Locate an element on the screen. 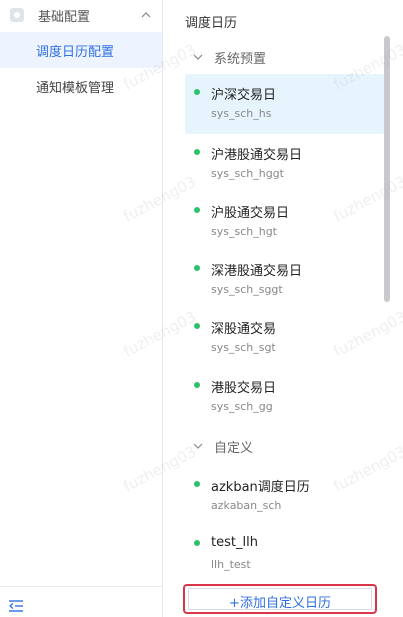 The width and height of the screenshot is (403, 617). calendar-item: 深港股通交易日 sys_sch_sggt is located at coordinates (284, 280).